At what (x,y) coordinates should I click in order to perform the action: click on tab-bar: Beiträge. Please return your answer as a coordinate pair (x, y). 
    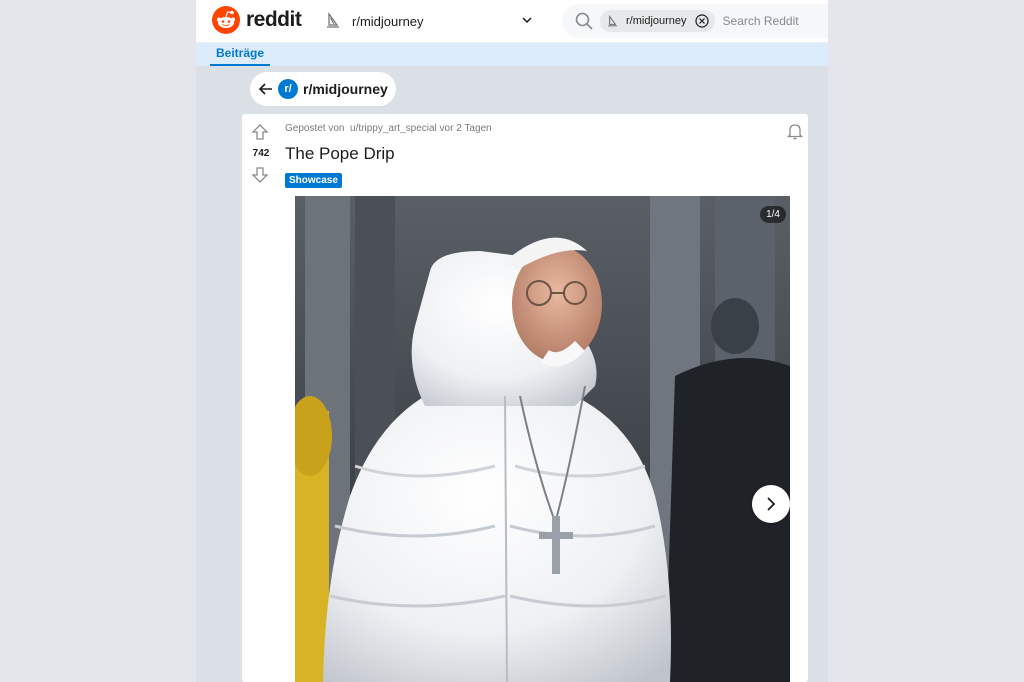
    Looking at the image, I should click on (512, 54).